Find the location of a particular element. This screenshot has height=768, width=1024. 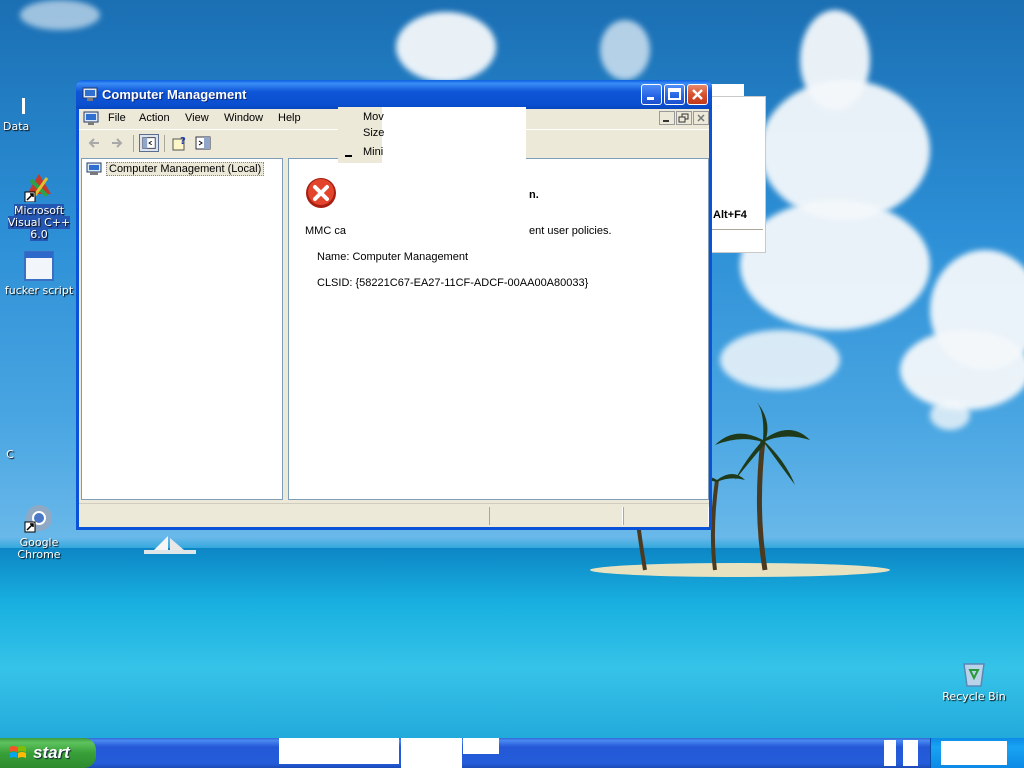

forward-arrow-icon is located at coordinates (117, 143).